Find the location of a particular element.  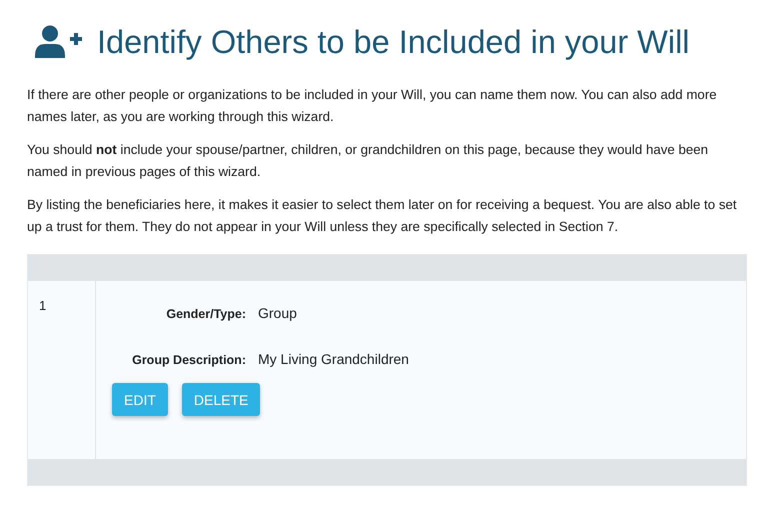

field-value: Group is located at coordinates (277, 313).